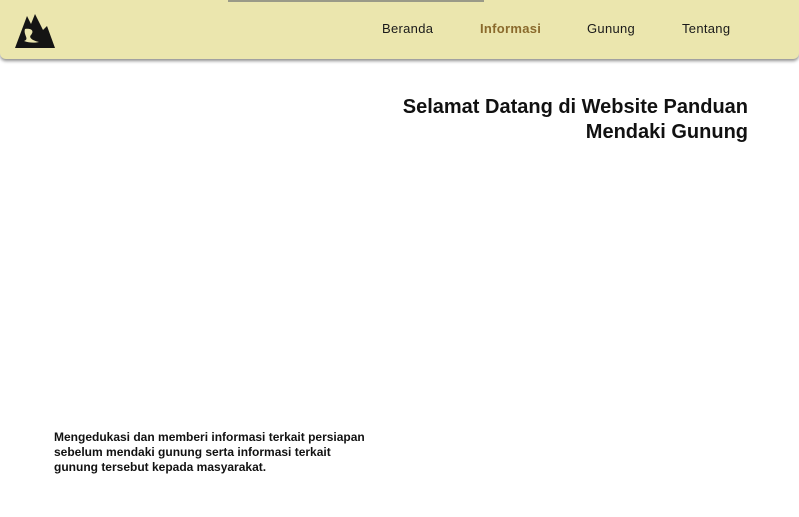 This screenshot has height=517, width=799. What do you see at coordinates (706, 28) in the screenshot?
I see `nav-item-tentang: Tentang` at bounding box center [706, 28].